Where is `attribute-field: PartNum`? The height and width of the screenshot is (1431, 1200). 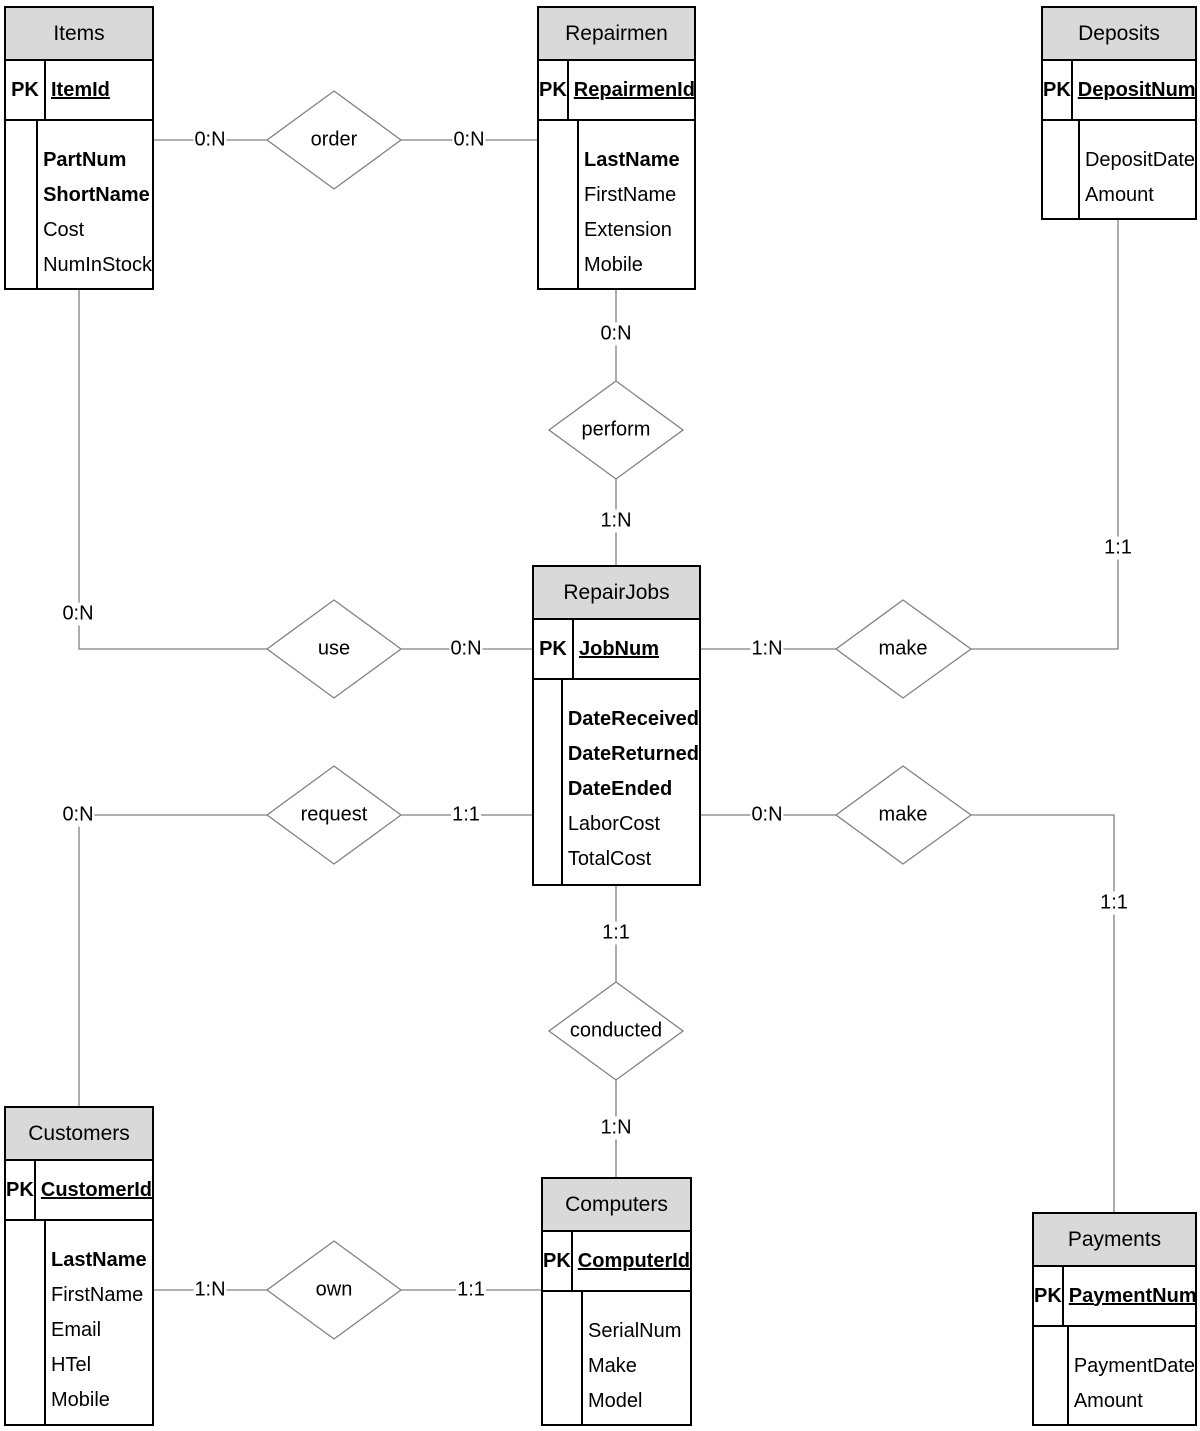 attribute-field: PartNum is located at coordinates (85, 160).